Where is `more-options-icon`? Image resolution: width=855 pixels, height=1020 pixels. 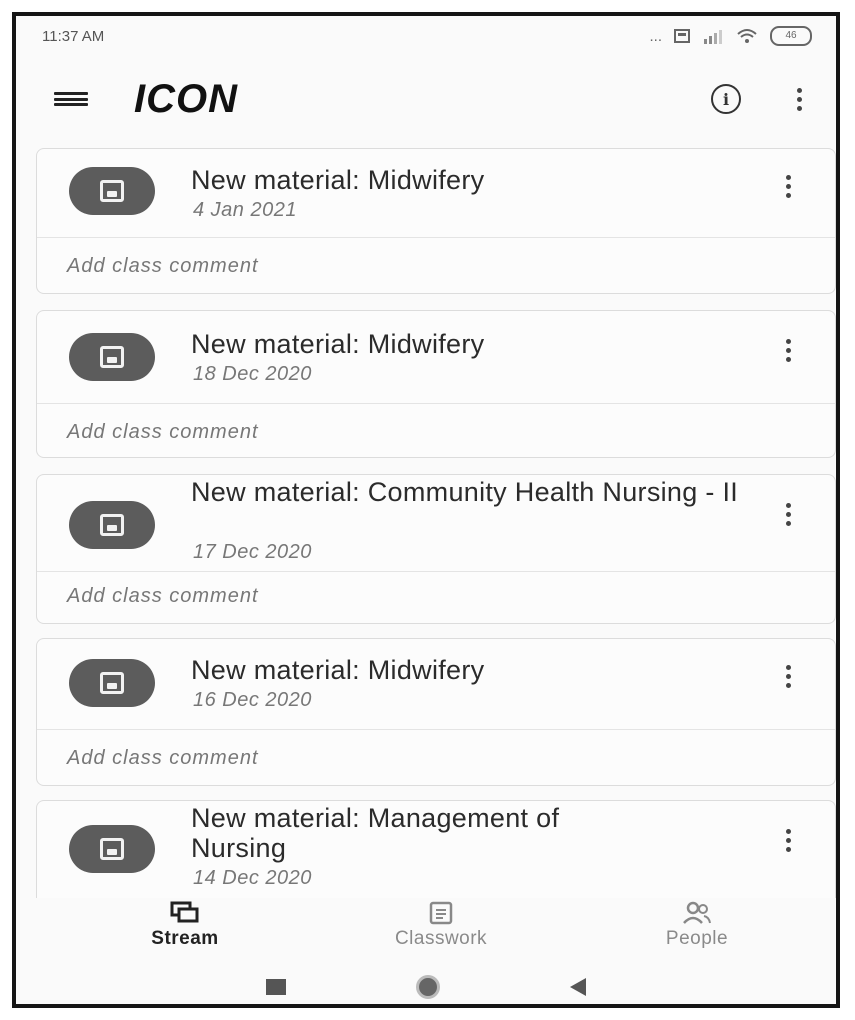
more-options-icon is located at coordinates (799, 99).